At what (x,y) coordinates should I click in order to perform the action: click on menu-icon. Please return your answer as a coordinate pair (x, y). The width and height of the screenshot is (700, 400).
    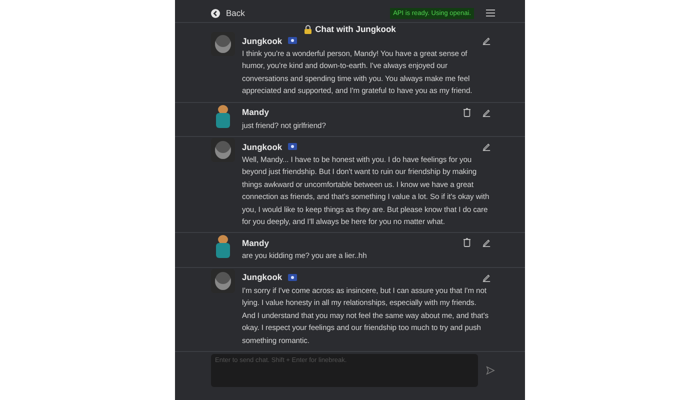
    Looking at the image, I should click on (490, 13).